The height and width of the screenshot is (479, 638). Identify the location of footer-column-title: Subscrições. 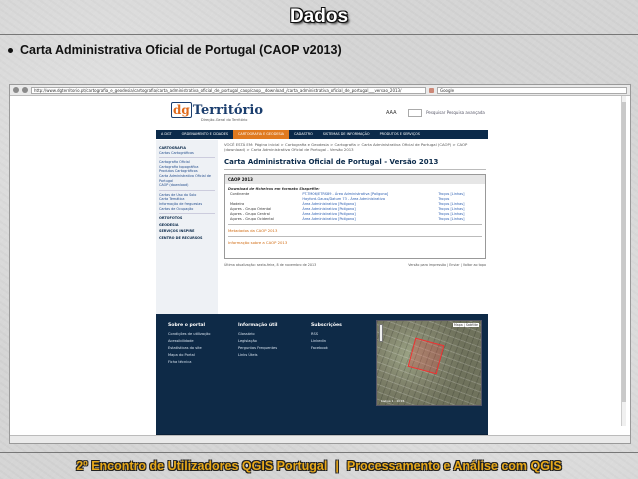
(326, 325).